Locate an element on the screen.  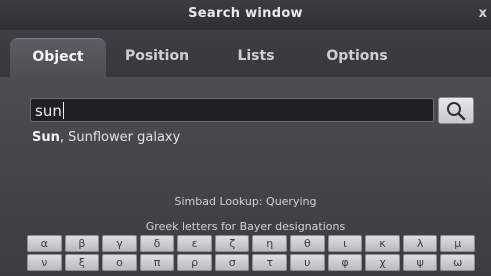
result-rest: , Sunflower galaxy is located at coordinates (120, 137).